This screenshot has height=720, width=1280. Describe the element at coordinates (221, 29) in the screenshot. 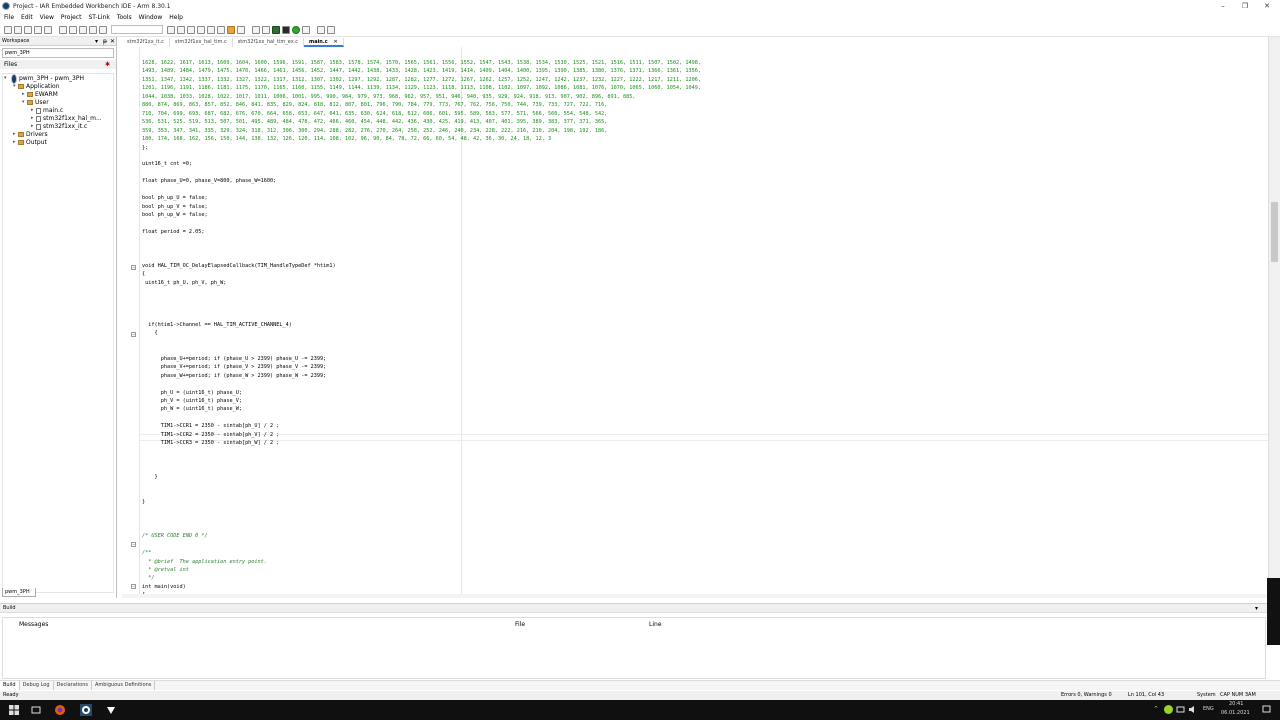

I see `navigate-back-icon` at that location.